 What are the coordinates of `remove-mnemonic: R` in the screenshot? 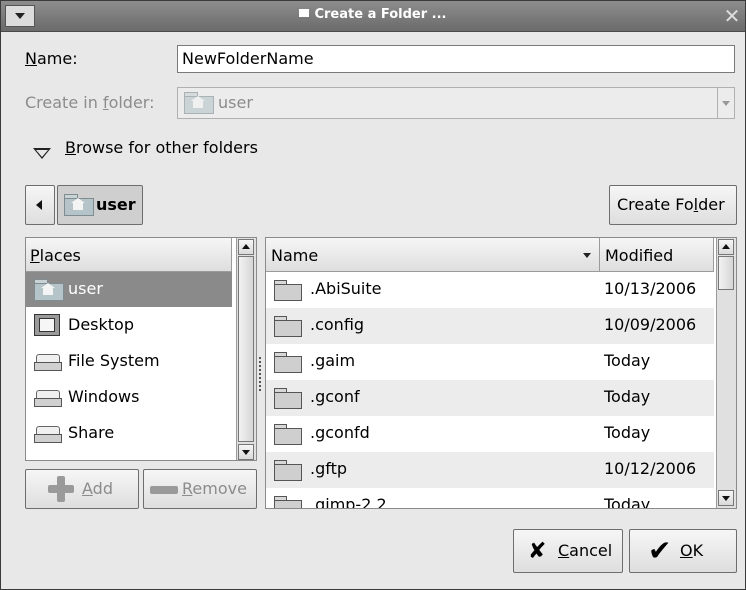 It's located at (187, 488).